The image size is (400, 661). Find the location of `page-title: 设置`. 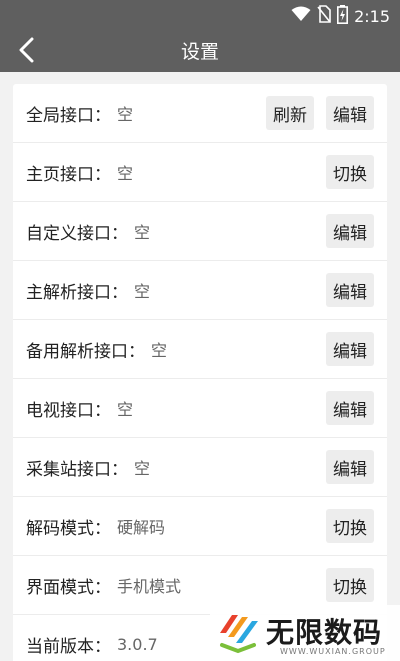

page-title: 设置 is located at coordinates (199, 52).